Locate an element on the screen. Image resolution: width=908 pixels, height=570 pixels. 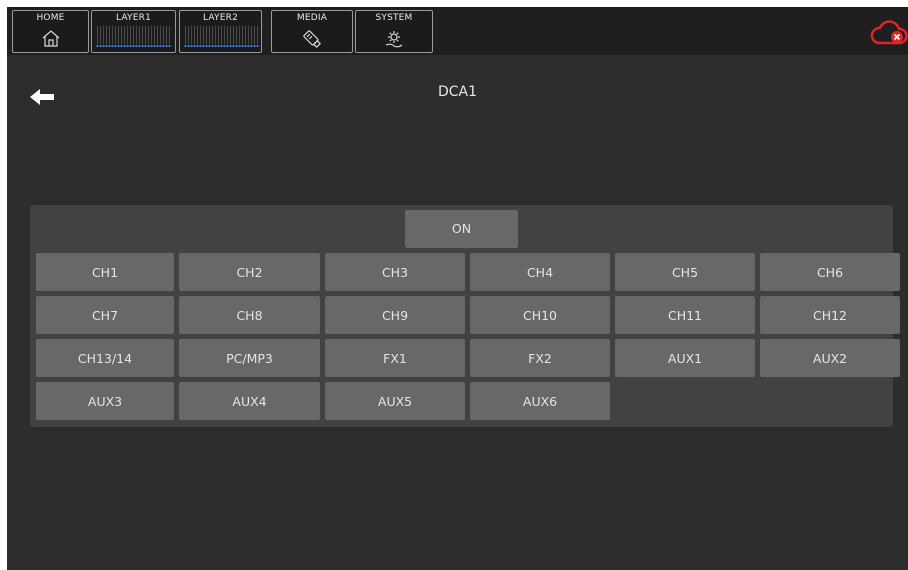
channel-button: CH10 is located at coordinates (540, 315).